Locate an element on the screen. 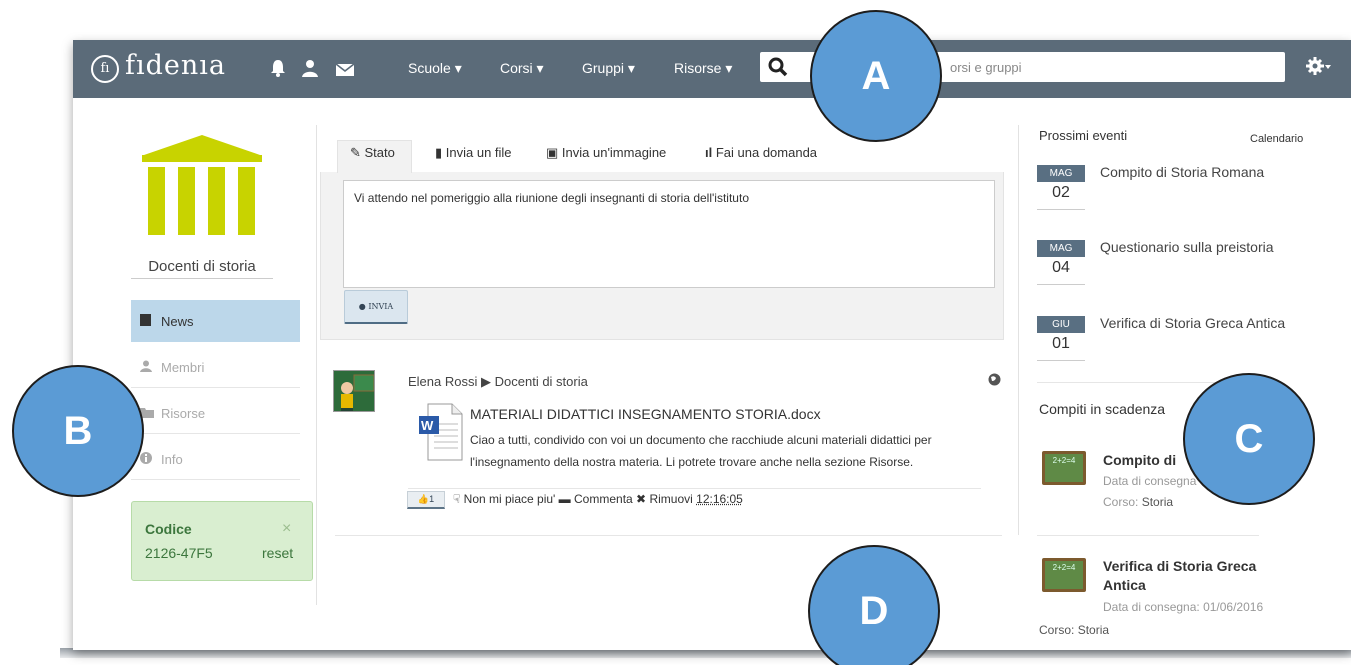  column-divider is located at coordinates (1018, 330).